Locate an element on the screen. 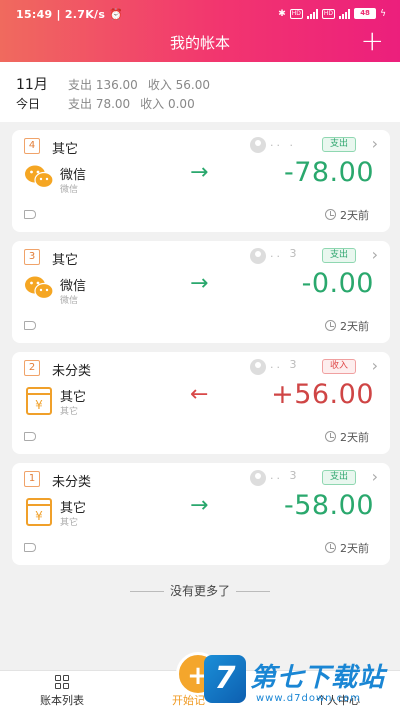  watermark: 7 第七下载站 www.d7down.com is located at coordinates (302, 683).